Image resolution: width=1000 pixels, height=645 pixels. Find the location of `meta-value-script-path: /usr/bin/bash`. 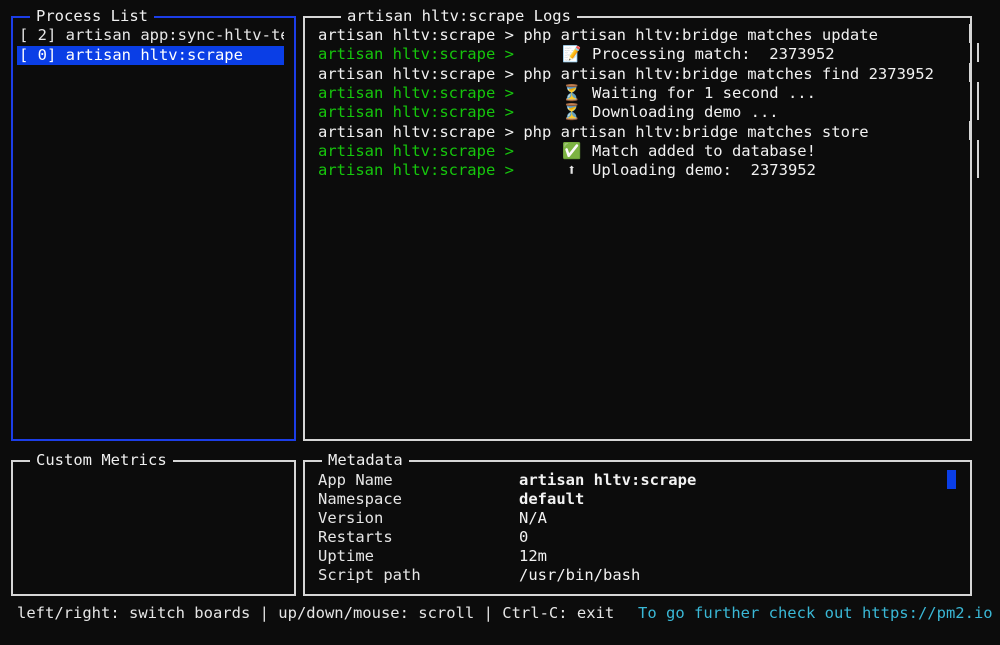

meta-value-script-path: /usr/bin/bash is located at coordinates (580, 575).